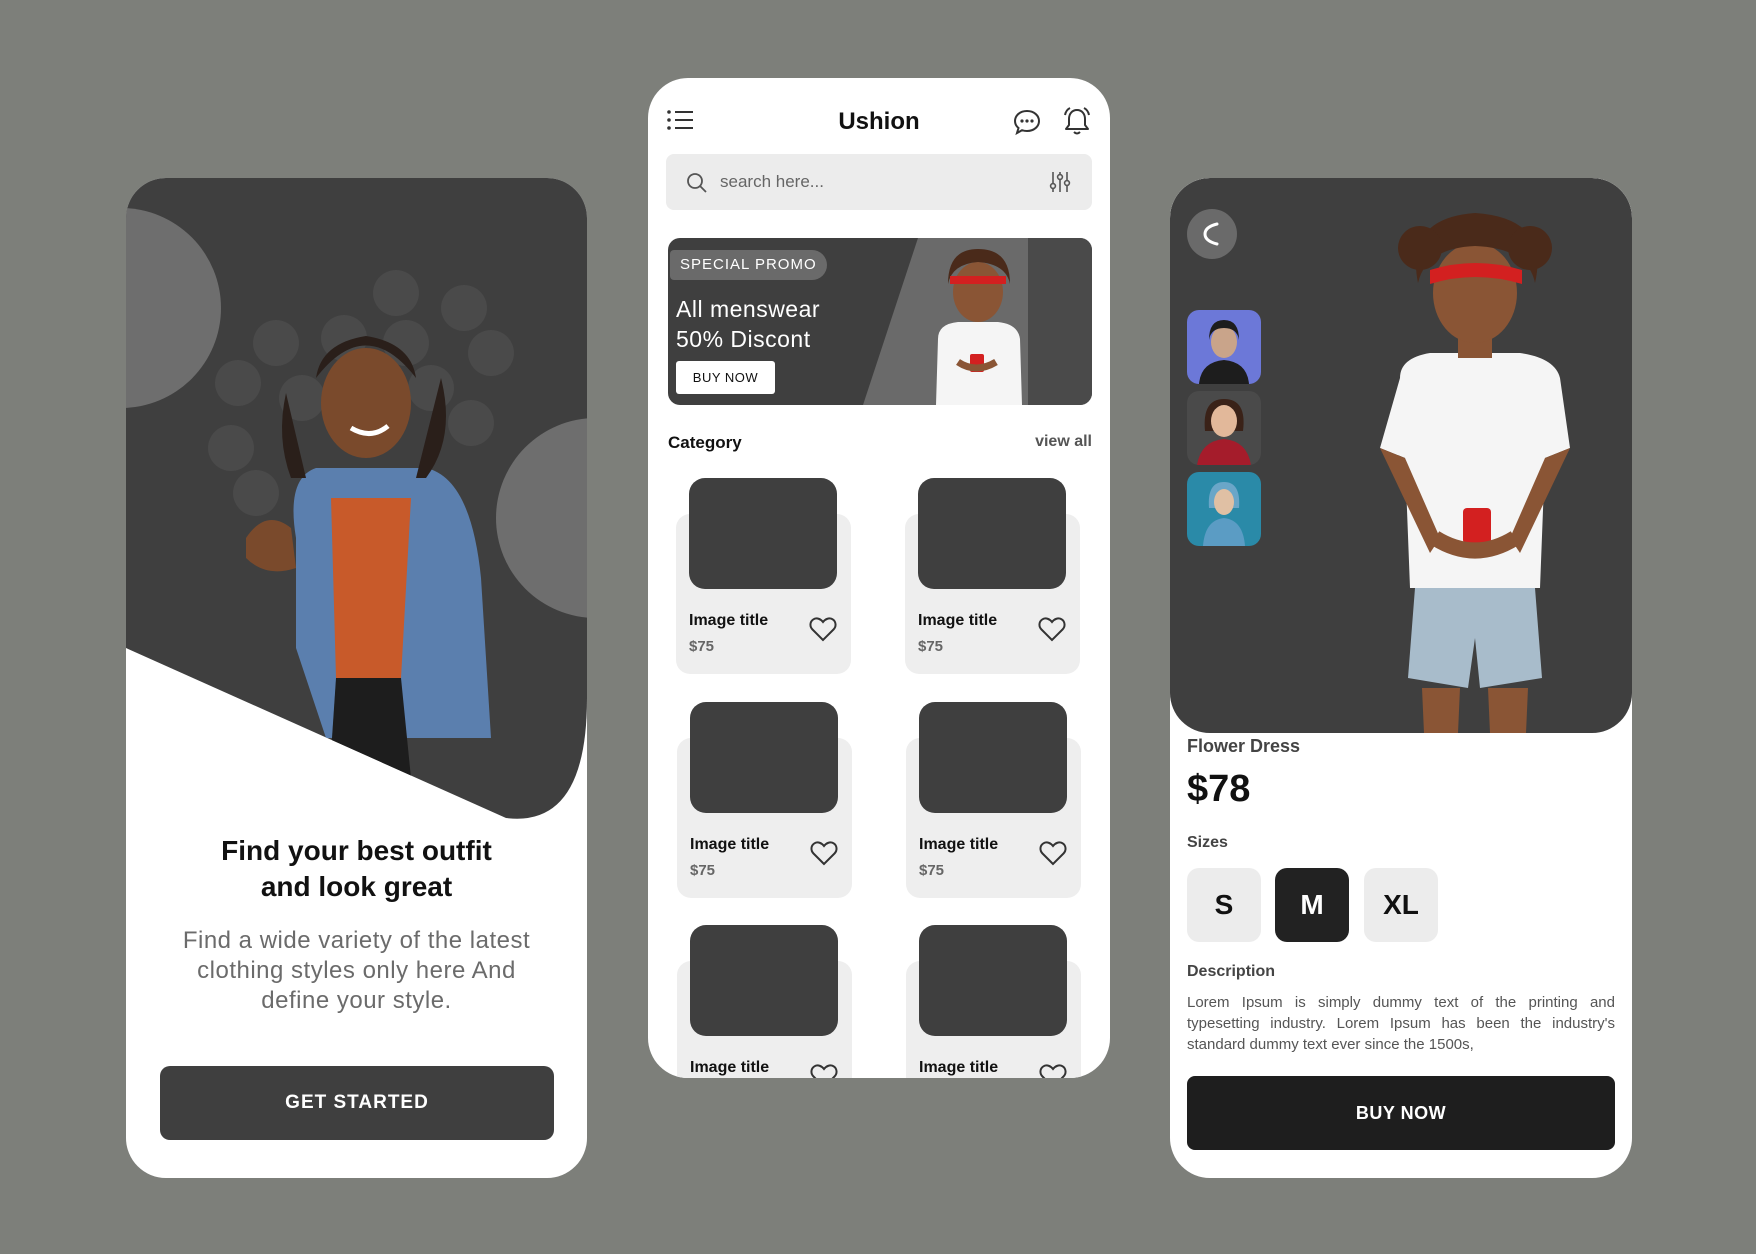  I want to click on product-hero, so click(1401, 455).